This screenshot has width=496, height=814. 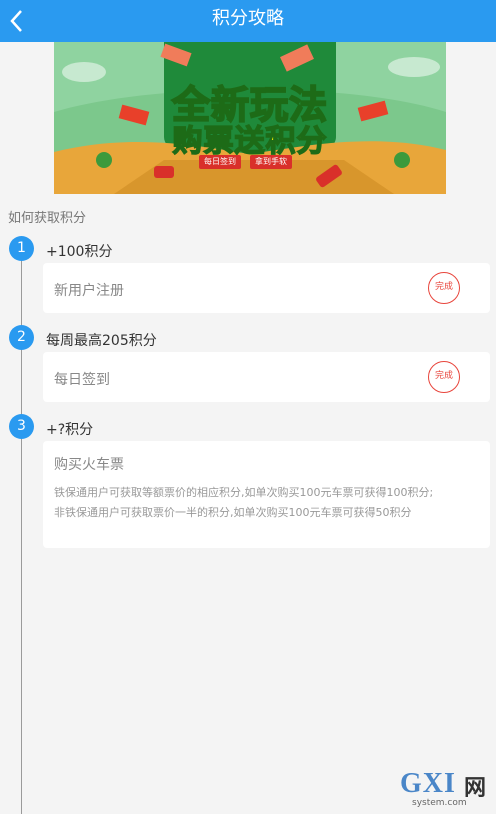 What do you see at coordinates (248, 18) in the screenshot?
I see `page-title: 积分攻略` at bounding box center [248, 18].